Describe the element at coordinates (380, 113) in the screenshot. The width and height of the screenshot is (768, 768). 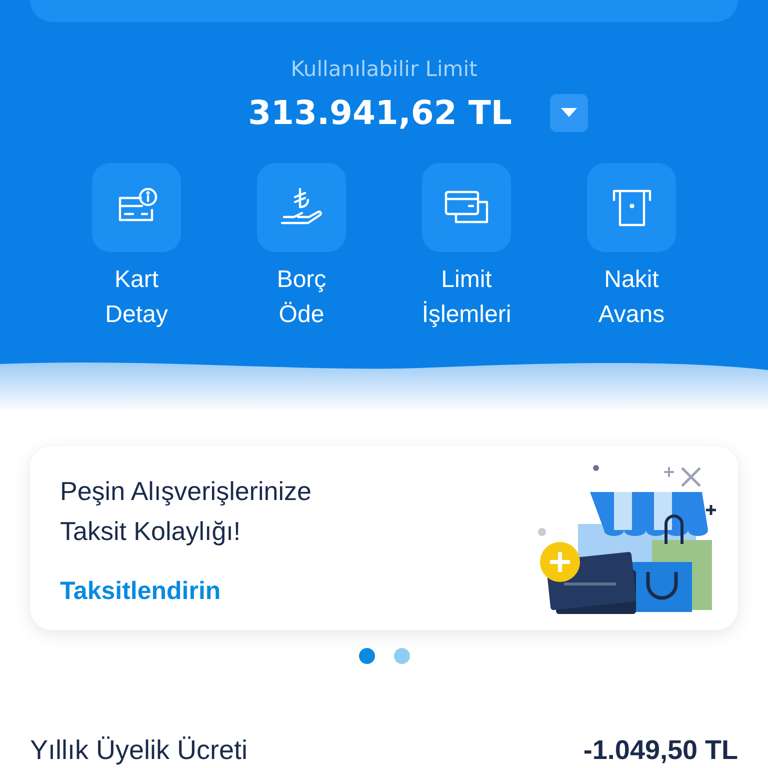
I see `limit-amount: 313.941,62 TL` at that location.